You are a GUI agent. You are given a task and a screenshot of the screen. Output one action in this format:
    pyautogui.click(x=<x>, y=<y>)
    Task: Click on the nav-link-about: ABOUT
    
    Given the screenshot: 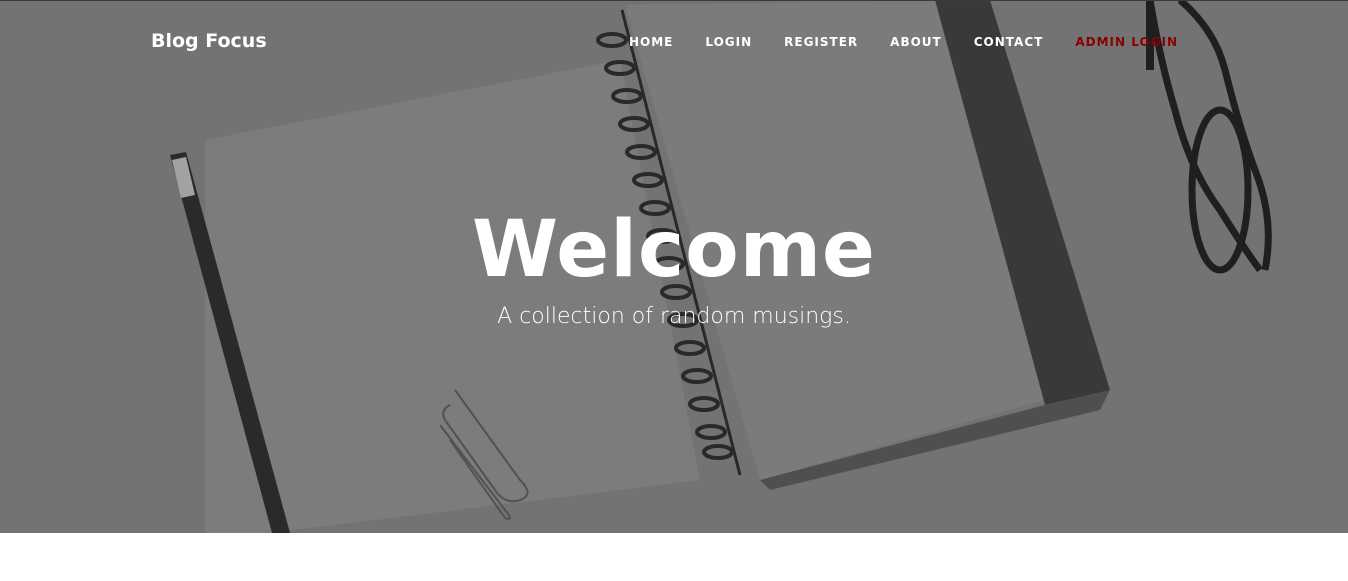 What is the action you would take?
    pyautogui.click(x=916, y=42)
    